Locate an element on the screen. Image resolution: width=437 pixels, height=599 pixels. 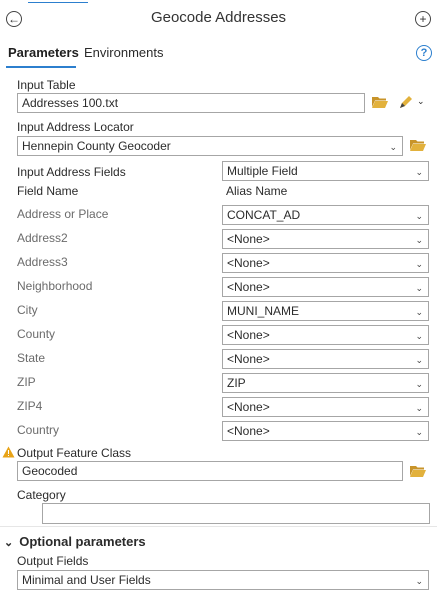
input-table-field: Addresses 100.txt is located at coordinates (191, 103).